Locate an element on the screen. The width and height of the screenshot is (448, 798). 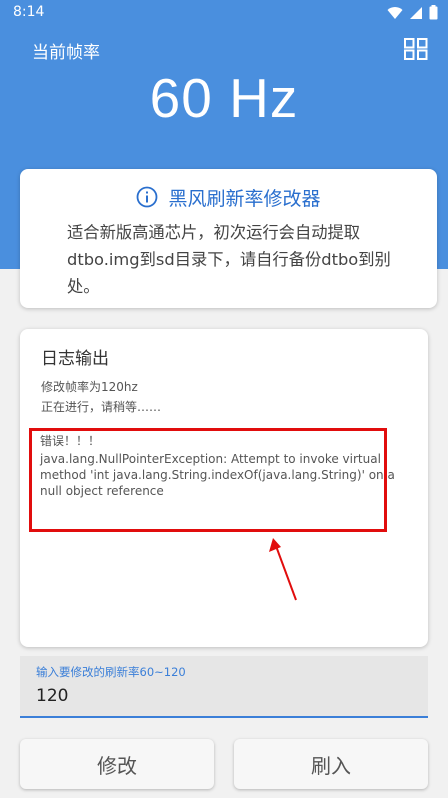
app-name: 黑风刷新率修改器 is located at coordinates (244, 198).